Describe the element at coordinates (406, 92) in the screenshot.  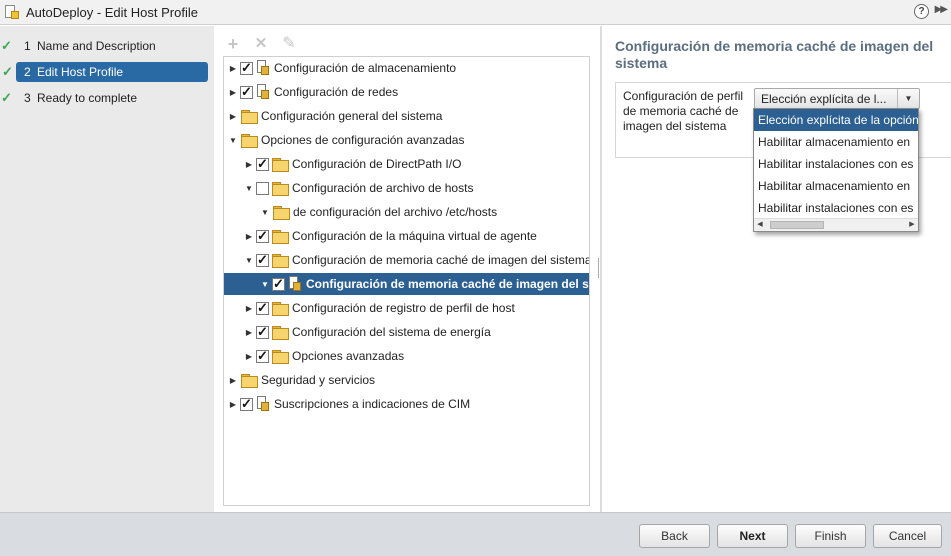
I see `tree-row: ▶ Configuración de redes` at that location.